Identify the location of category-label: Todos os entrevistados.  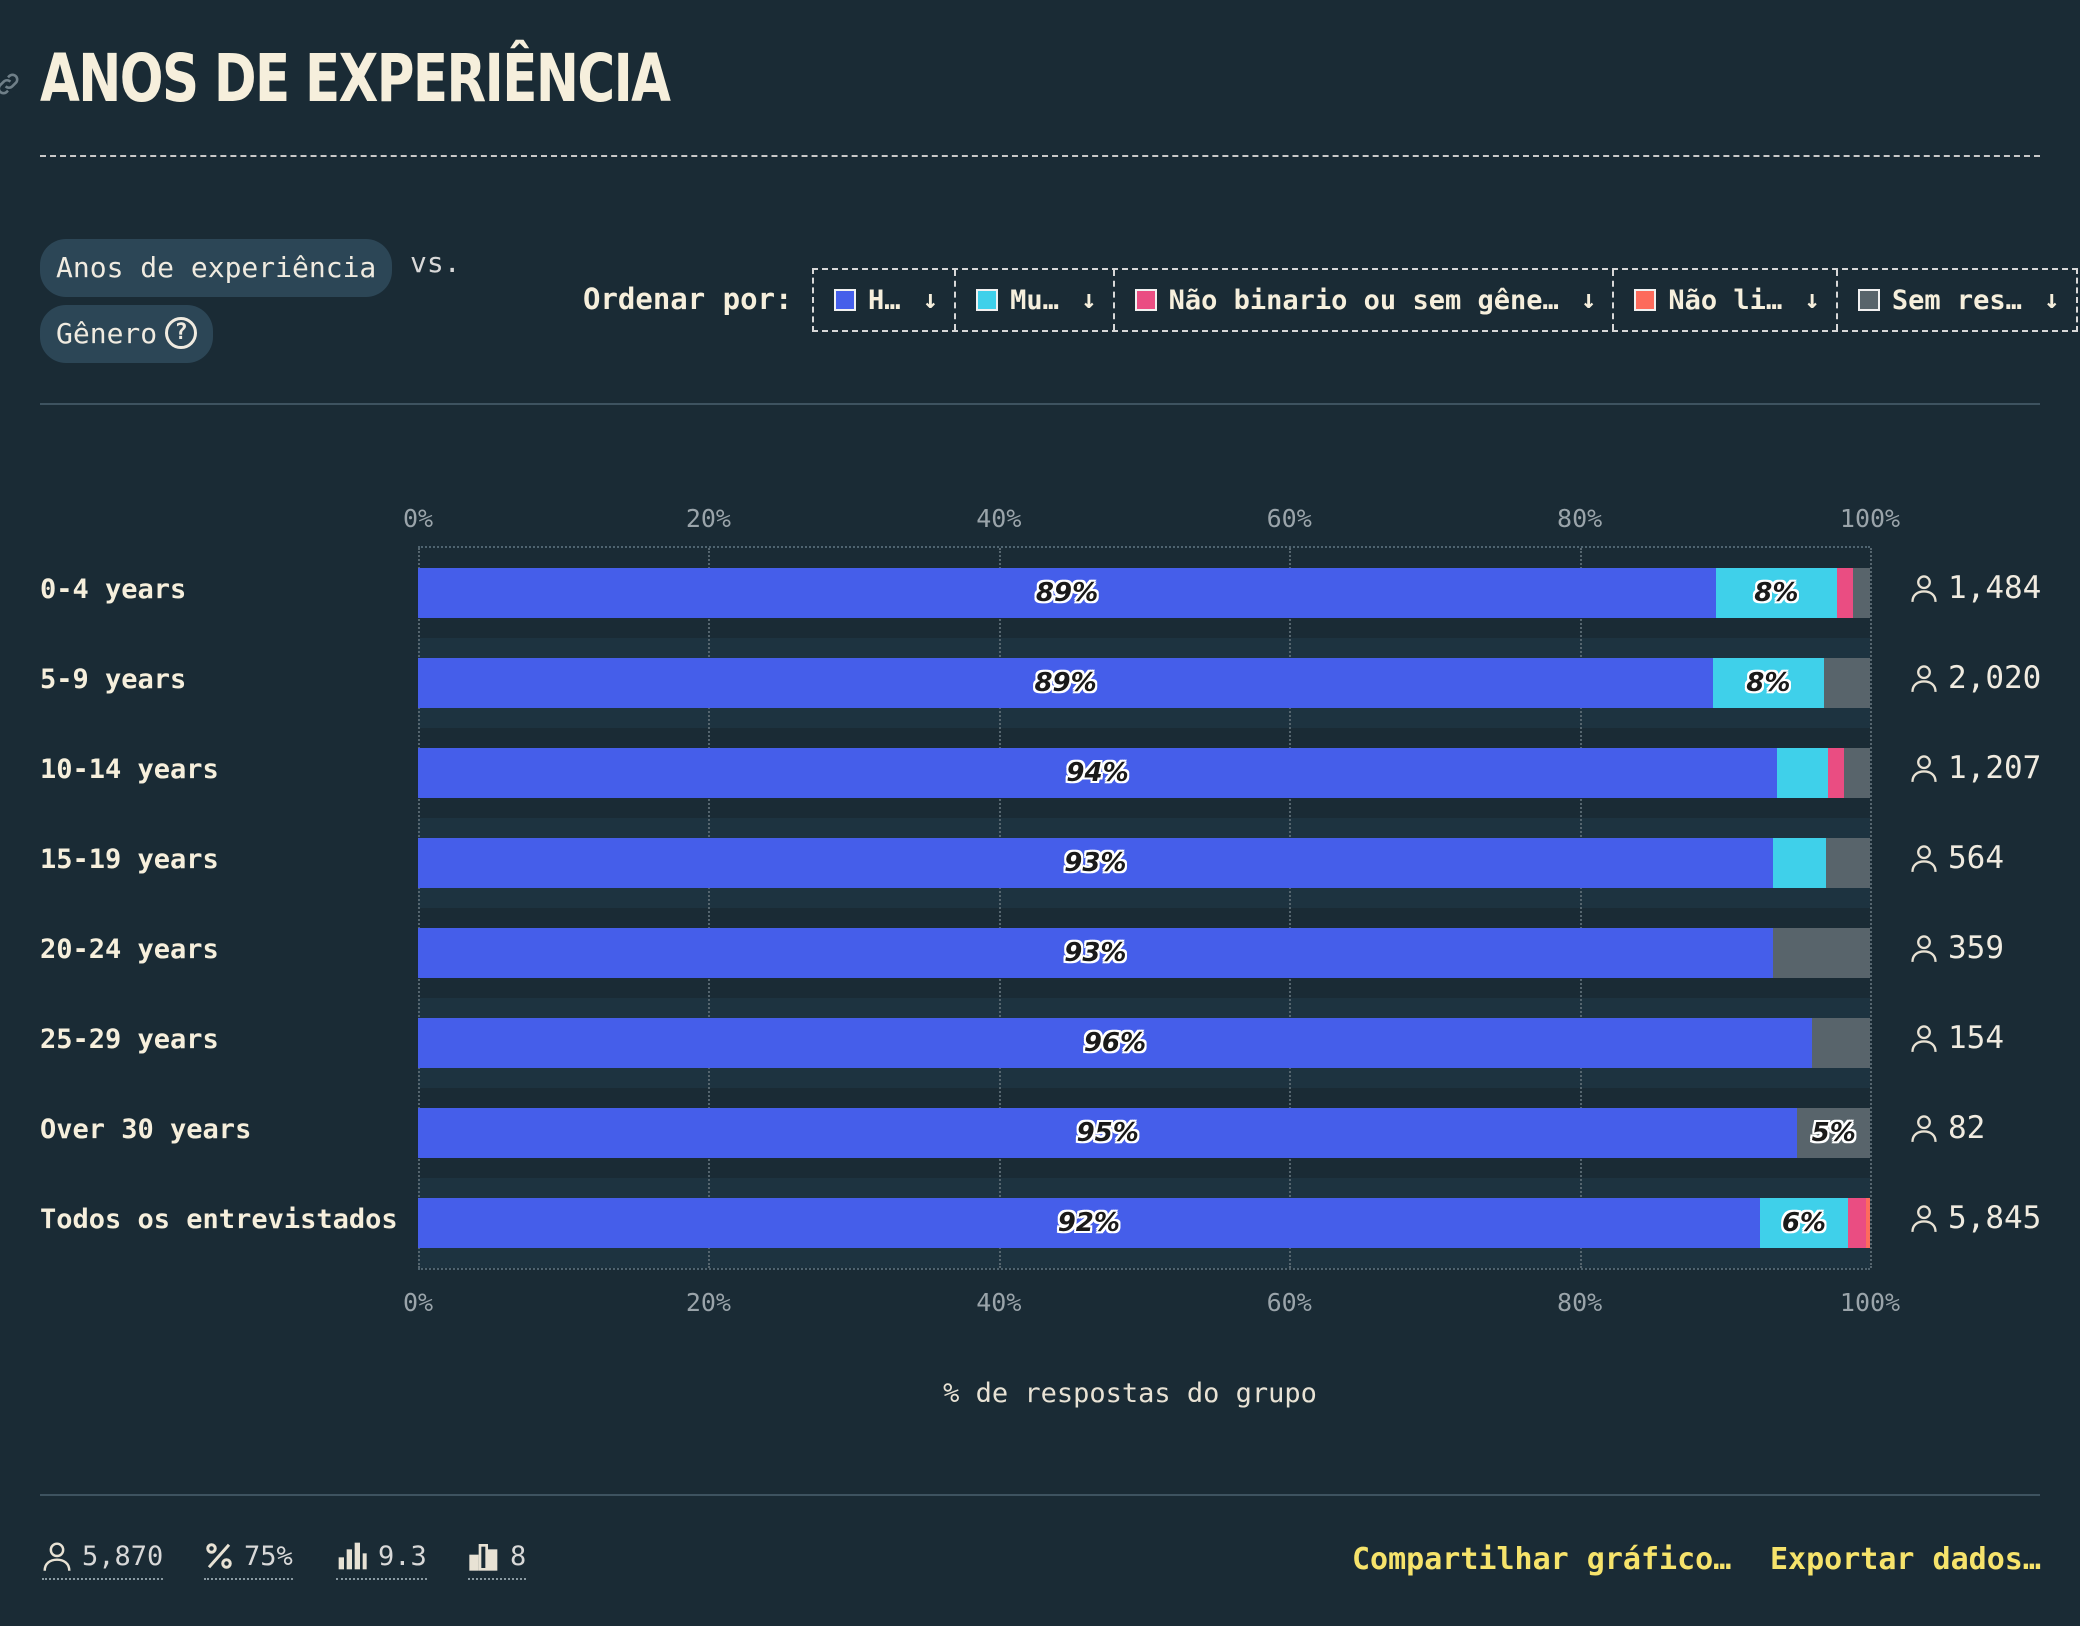
(219, 1219).